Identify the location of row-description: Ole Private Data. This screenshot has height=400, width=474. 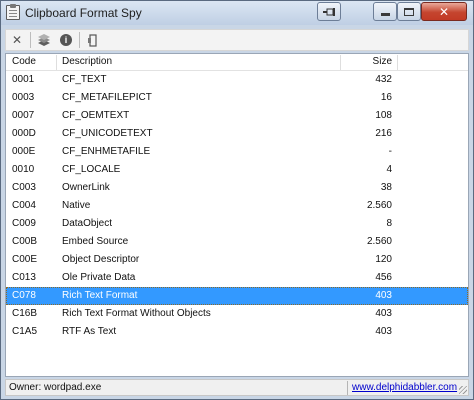
(99, 277).